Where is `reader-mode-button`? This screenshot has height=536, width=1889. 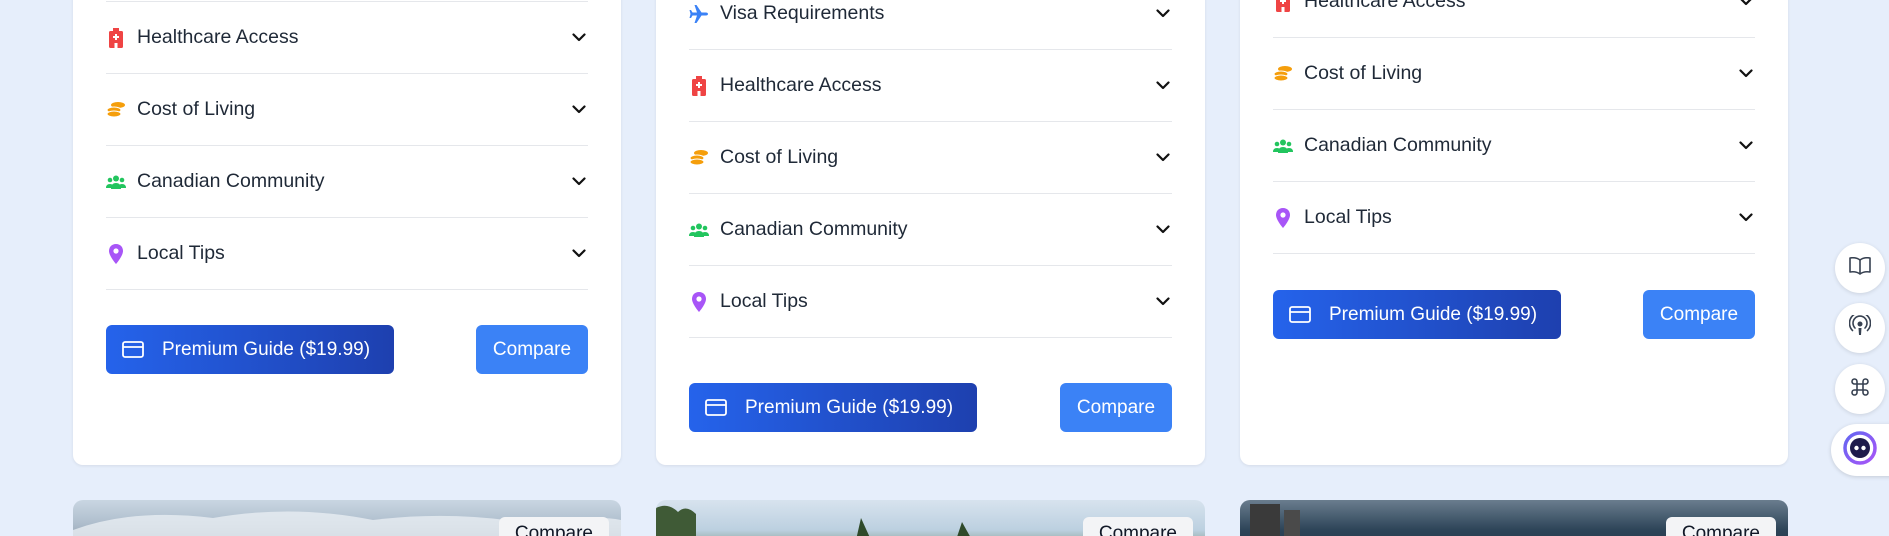
reader-mode-button is located at coordinates (1860, 268).